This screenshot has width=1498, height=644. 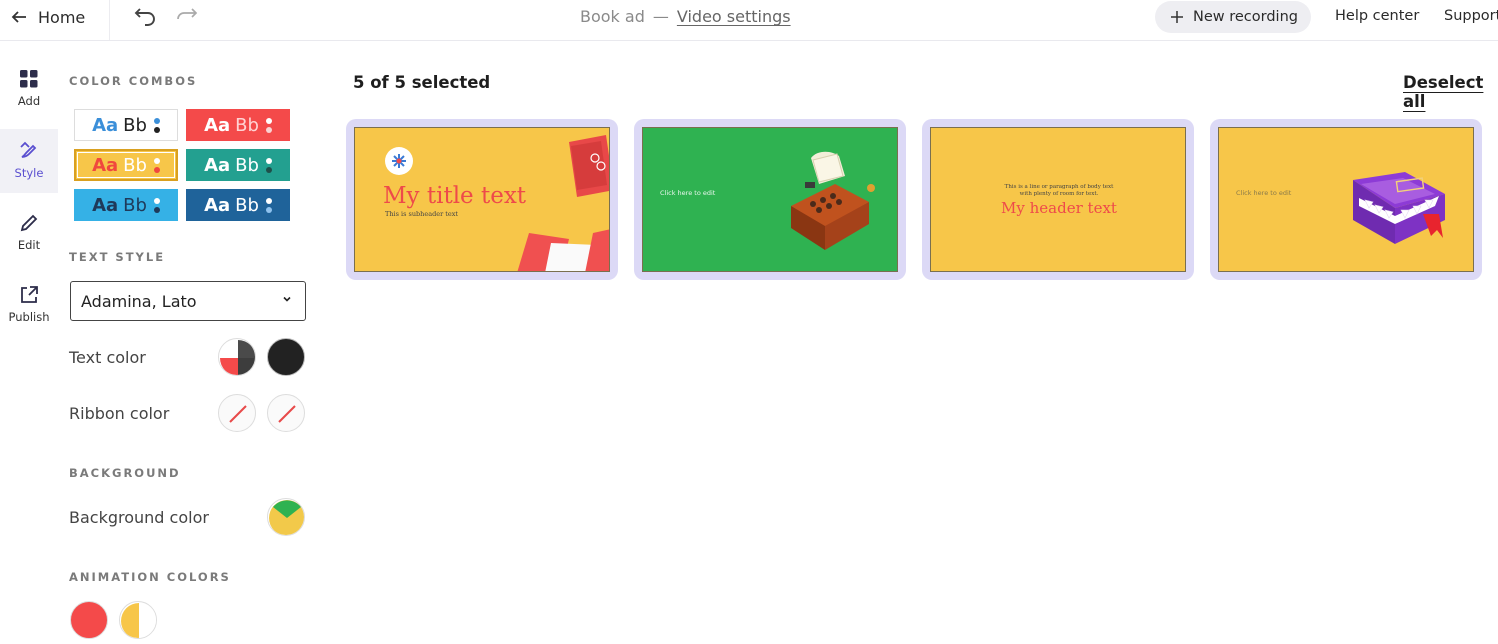 What do you see at coordinates (133, 81) in the screenshot?
I see `color-combos-heading: COLOR COMBOS` at bounding box center [133, 81].